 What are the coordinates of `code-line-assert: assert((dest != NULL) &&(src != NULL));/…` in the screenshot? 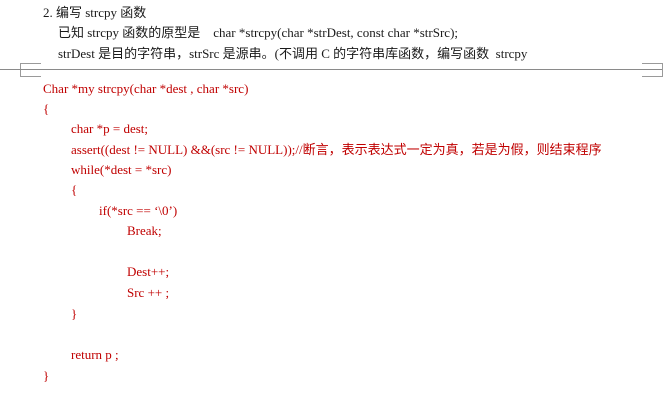 It's located at (336, 149).